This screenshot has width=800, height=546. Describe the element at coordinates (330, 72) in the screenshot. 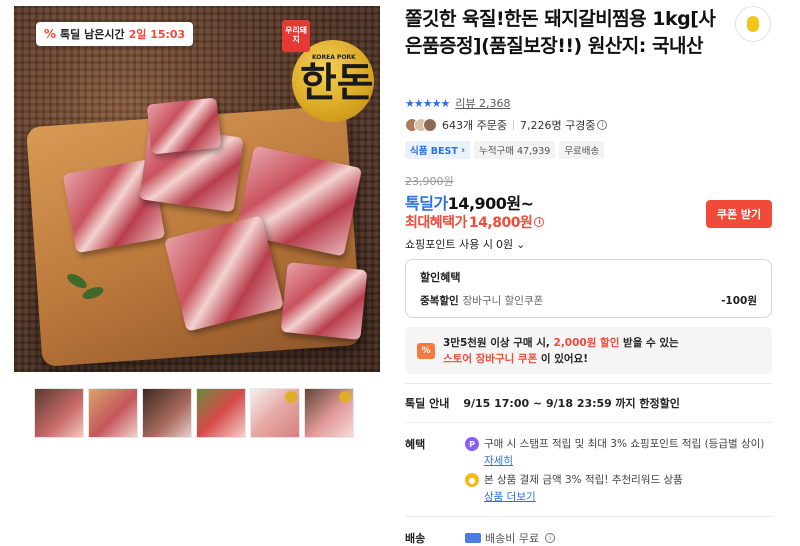

I see `brand-logo: 우리돼지 한돈 KOREA PORK` at that location.